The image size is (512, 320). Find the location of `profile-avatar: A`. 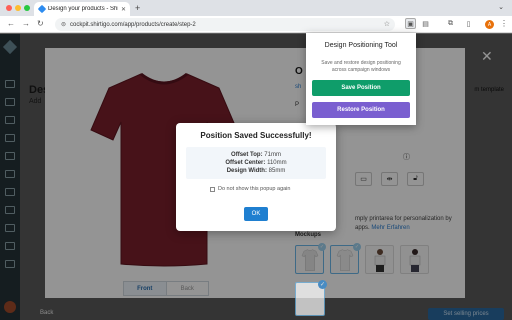

profile-avatar: A is located at coordinates (489, 24).